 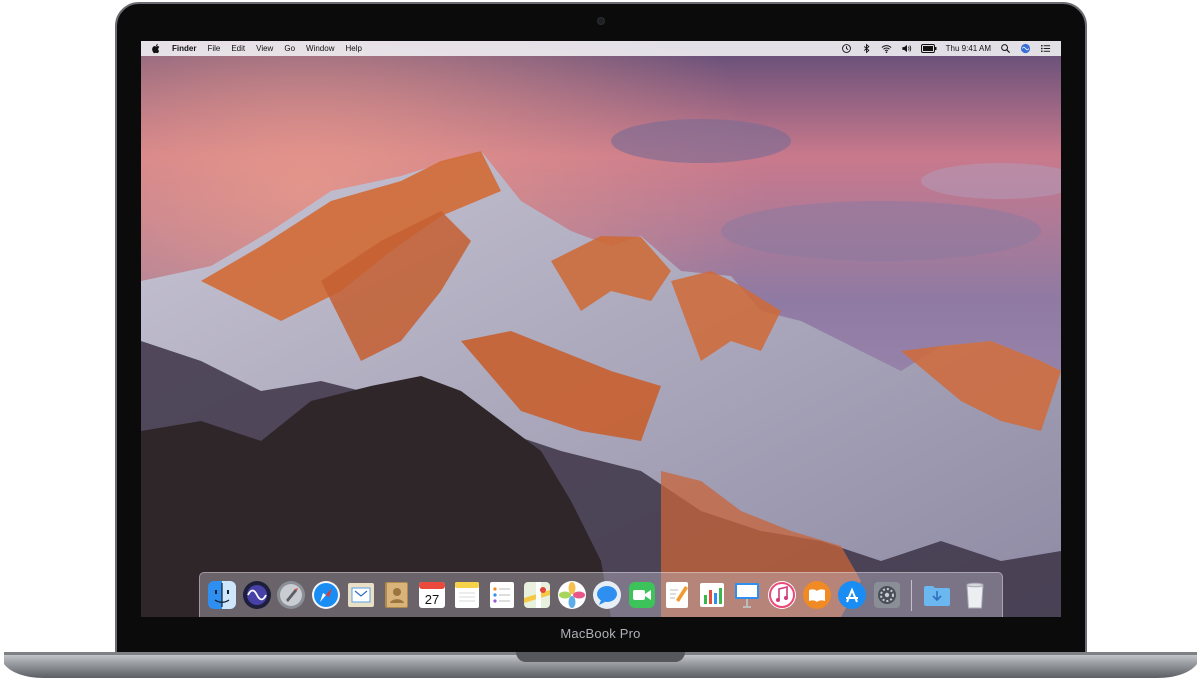 What do you see at coordinates (600, 657) in the screenshot?
I see `trackpad-notch` at bounding box center [600, 657].